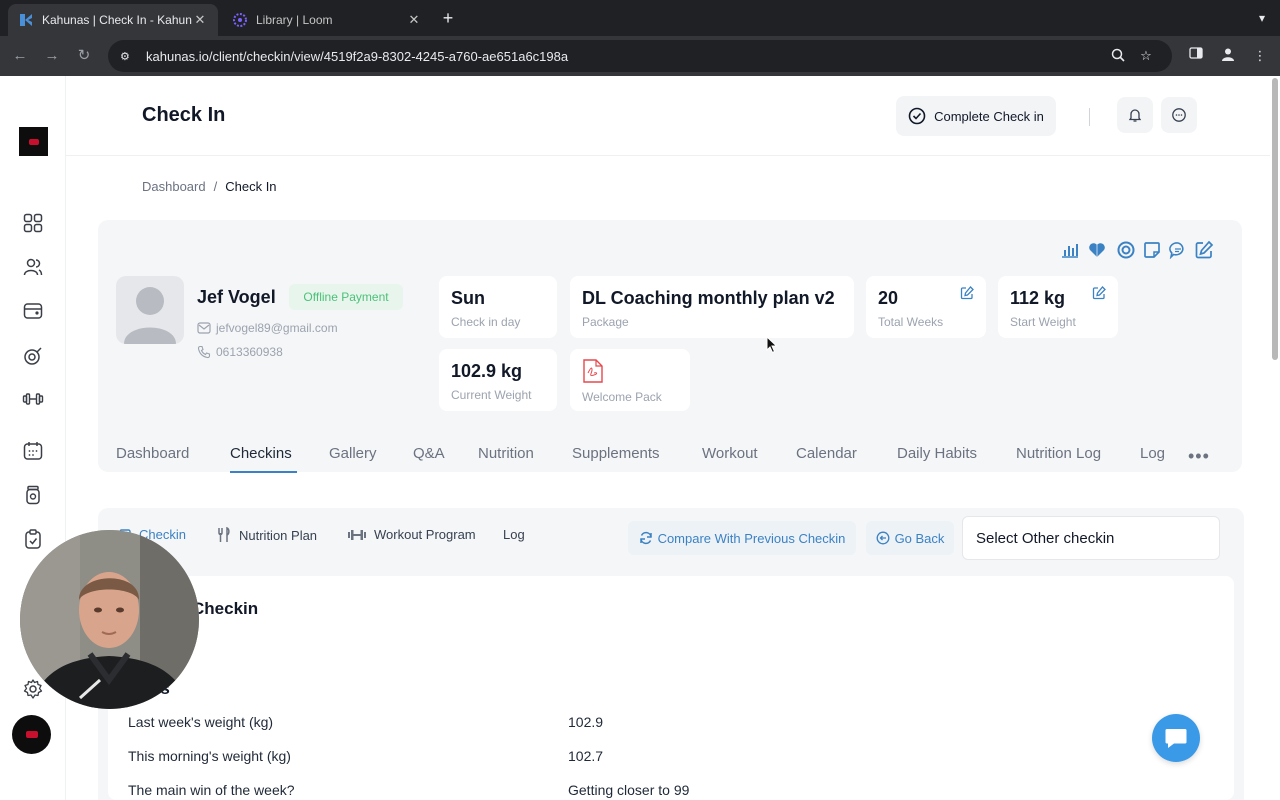 This screenshot has width=1280, height=800. I want to click on active-tab-indicator, so click(263, 472).